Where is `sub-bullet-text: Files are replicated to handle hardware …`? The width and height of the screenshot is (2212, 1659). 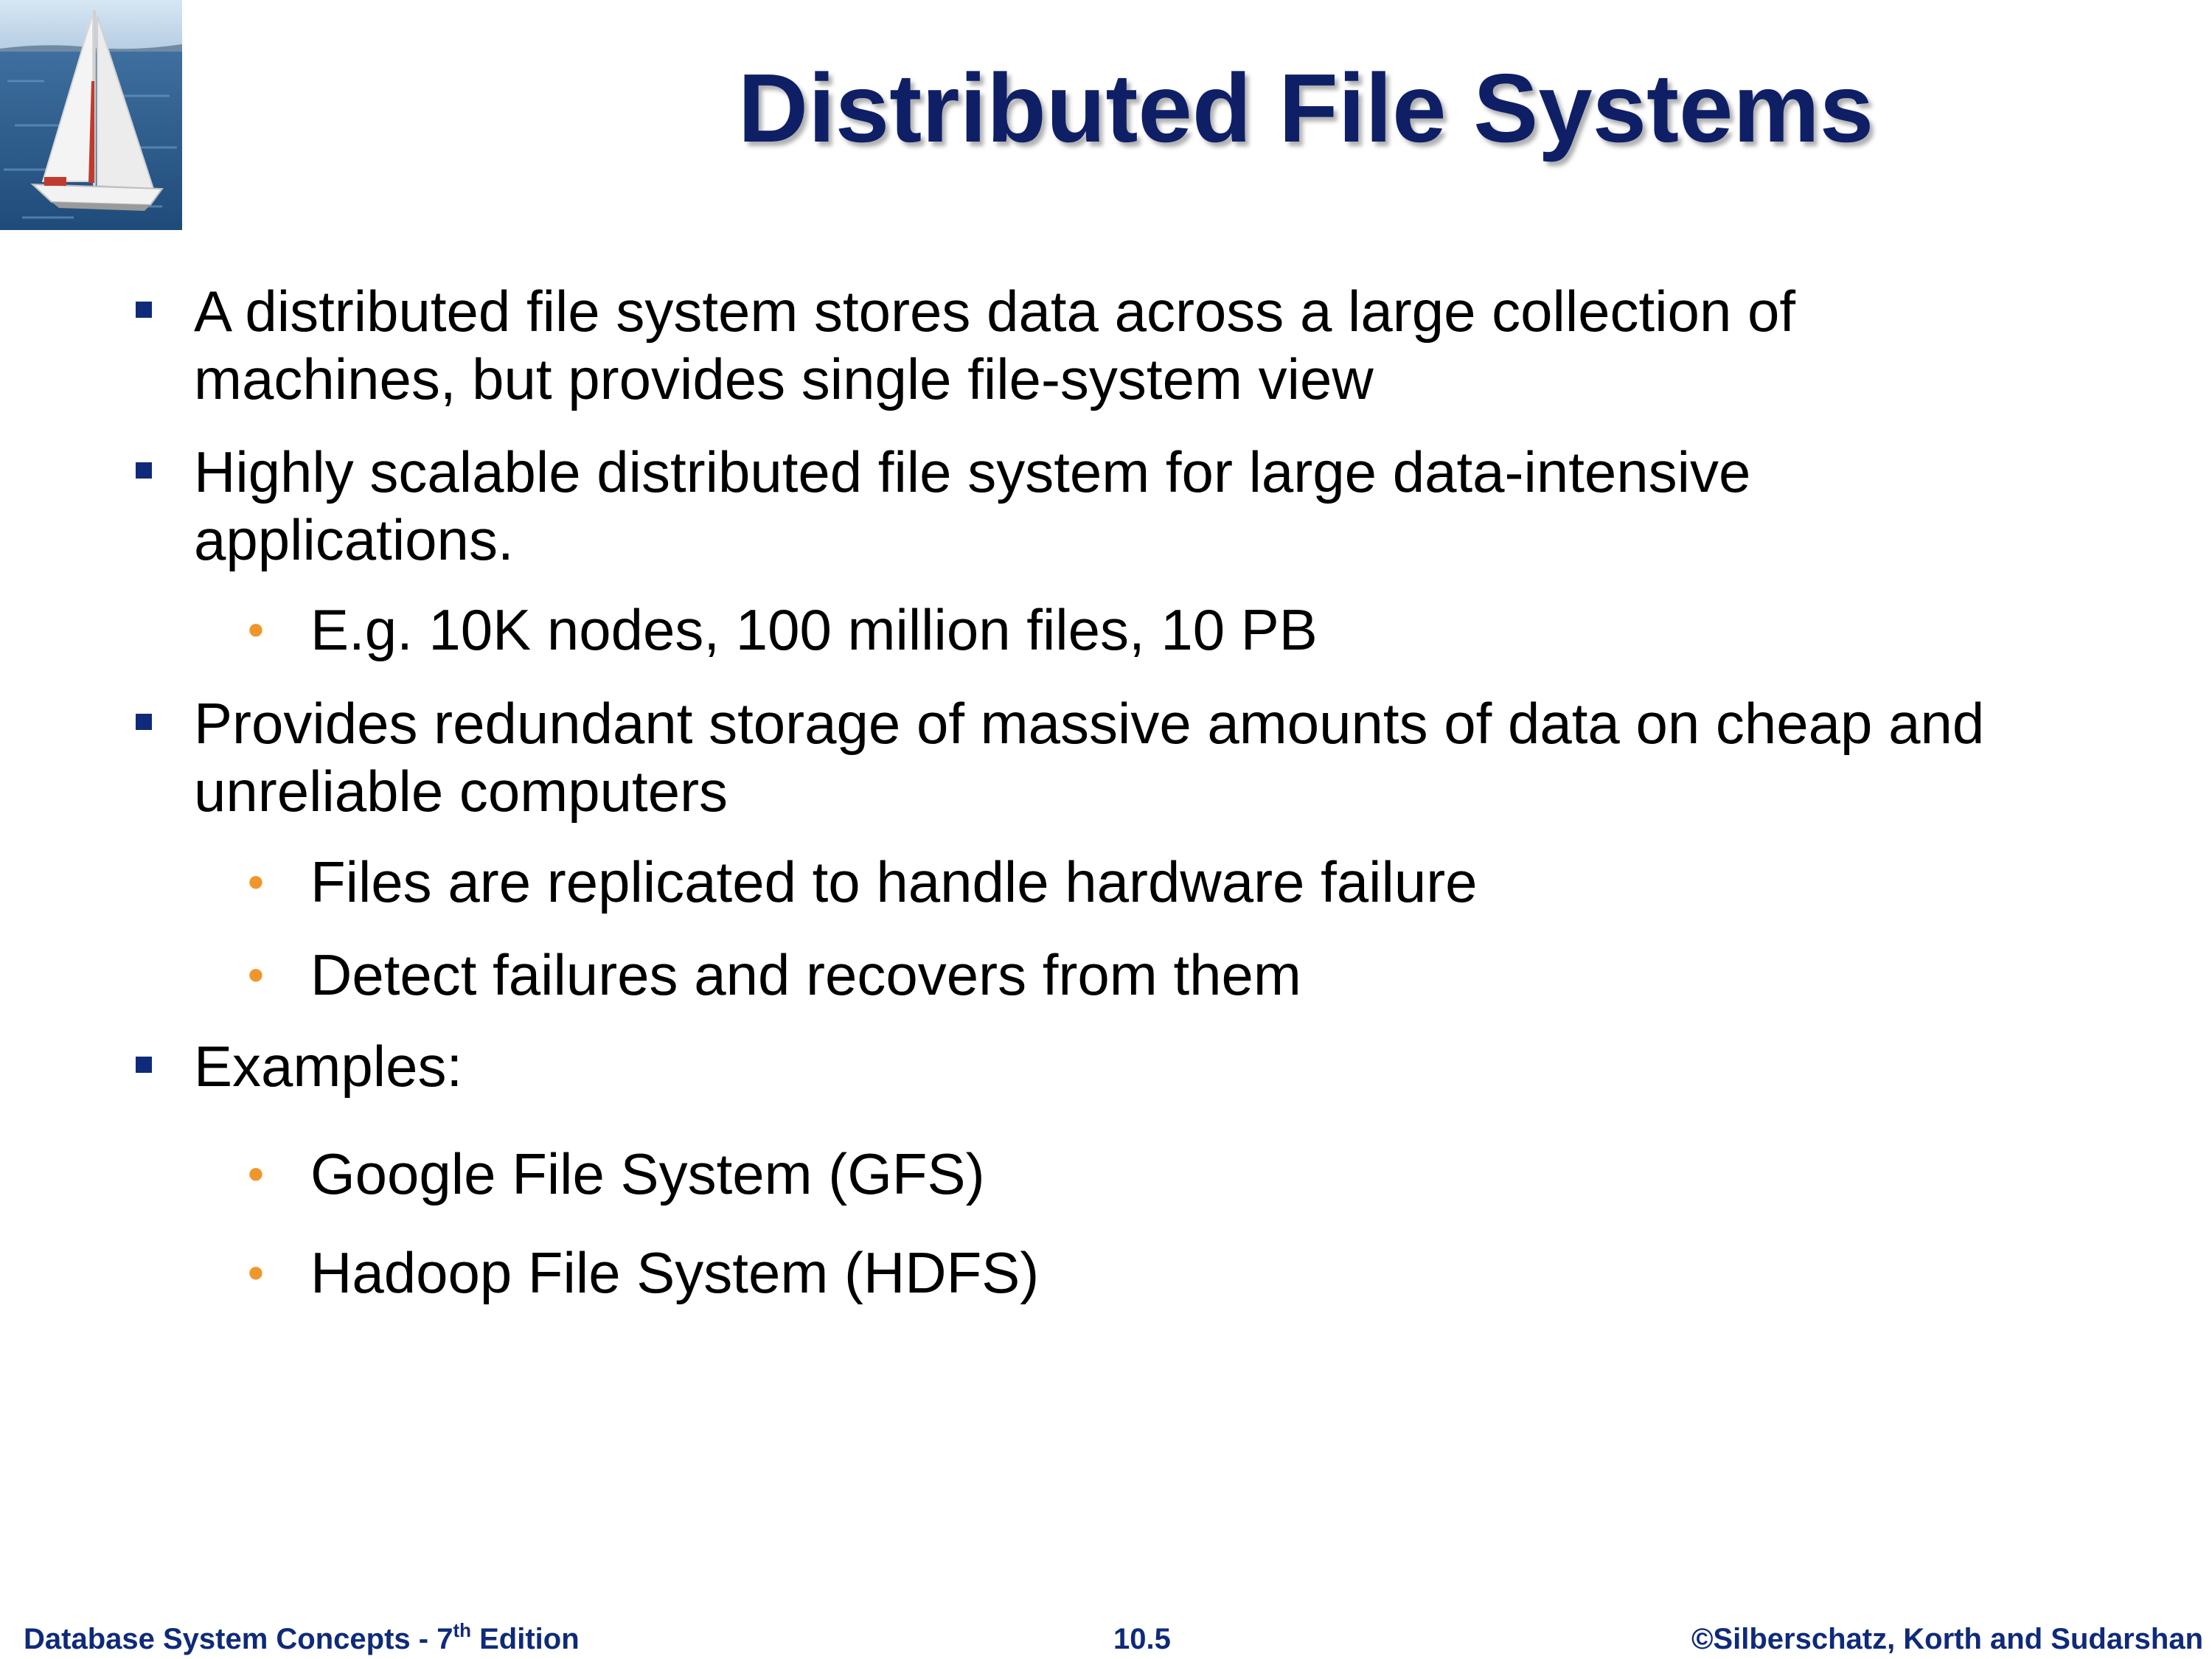
sub-bullet-text: Files are replicated to handle hardware … is located at coordinates (894, 881).